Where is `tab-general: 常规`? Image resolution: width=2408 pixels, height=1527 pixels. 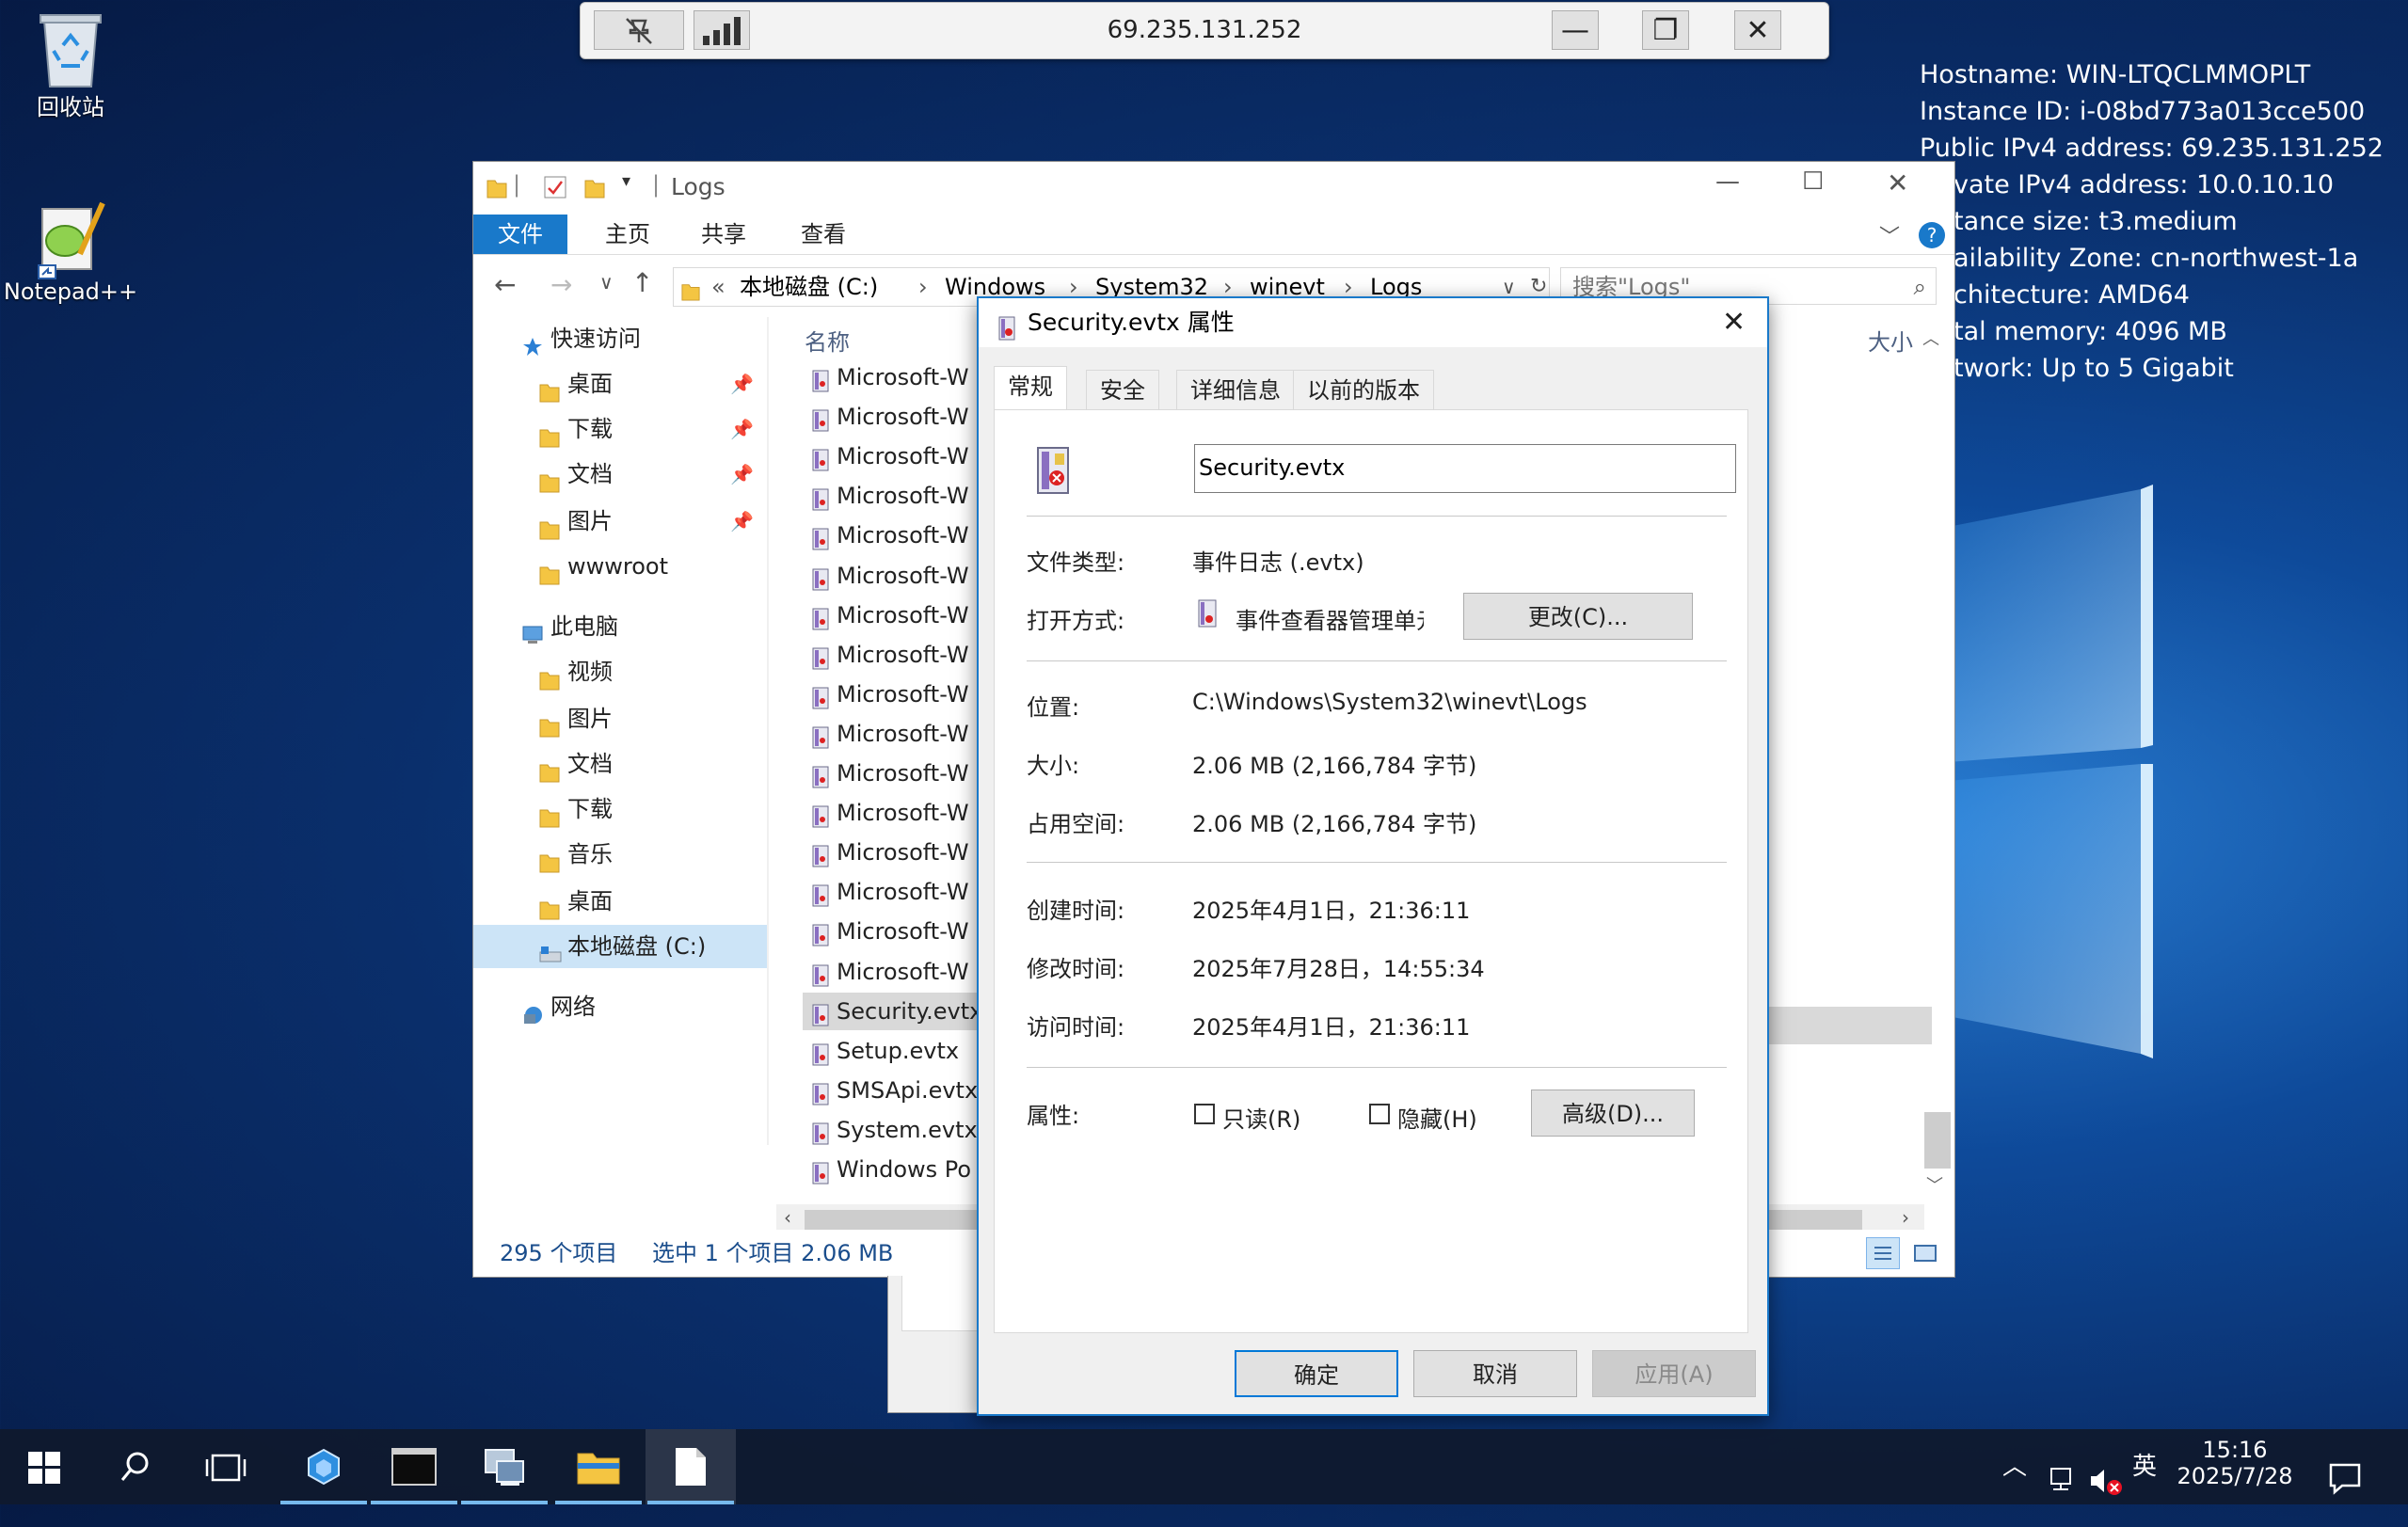
tab-general: 常规 is located at coordinates (1030, 389).